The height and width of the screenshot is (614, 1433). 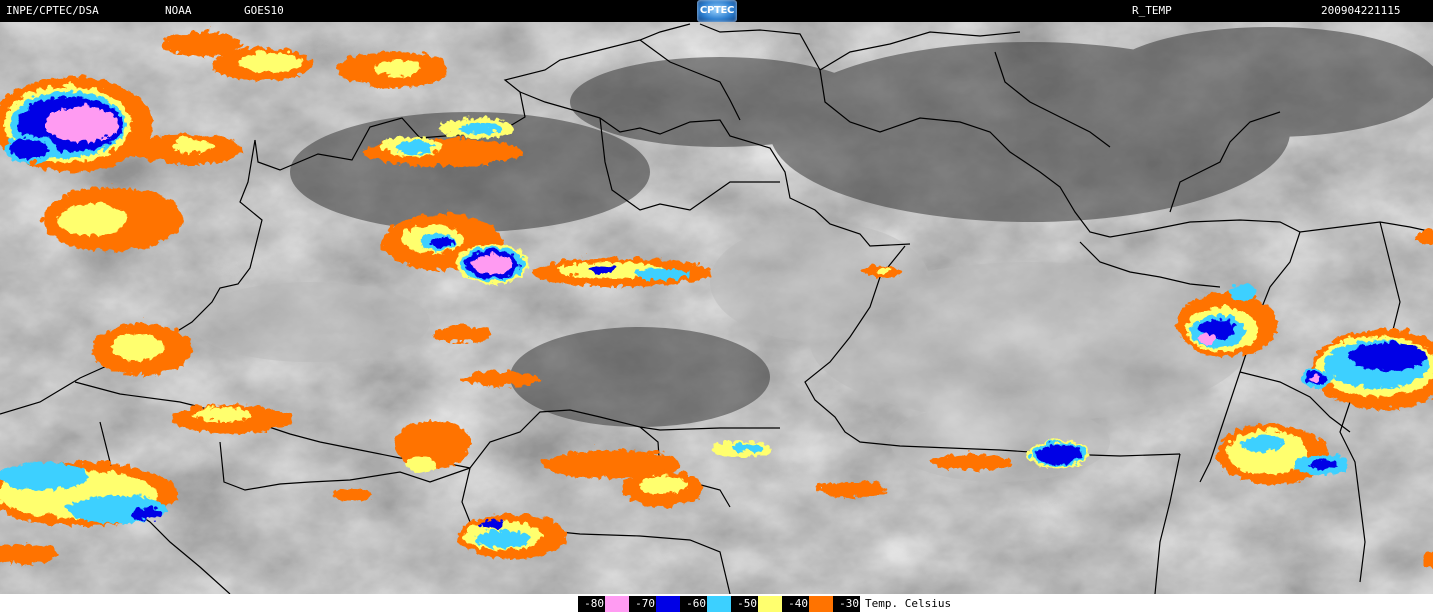 I want to click on legend-label-minus80: -80, so click(x=591, y=604).